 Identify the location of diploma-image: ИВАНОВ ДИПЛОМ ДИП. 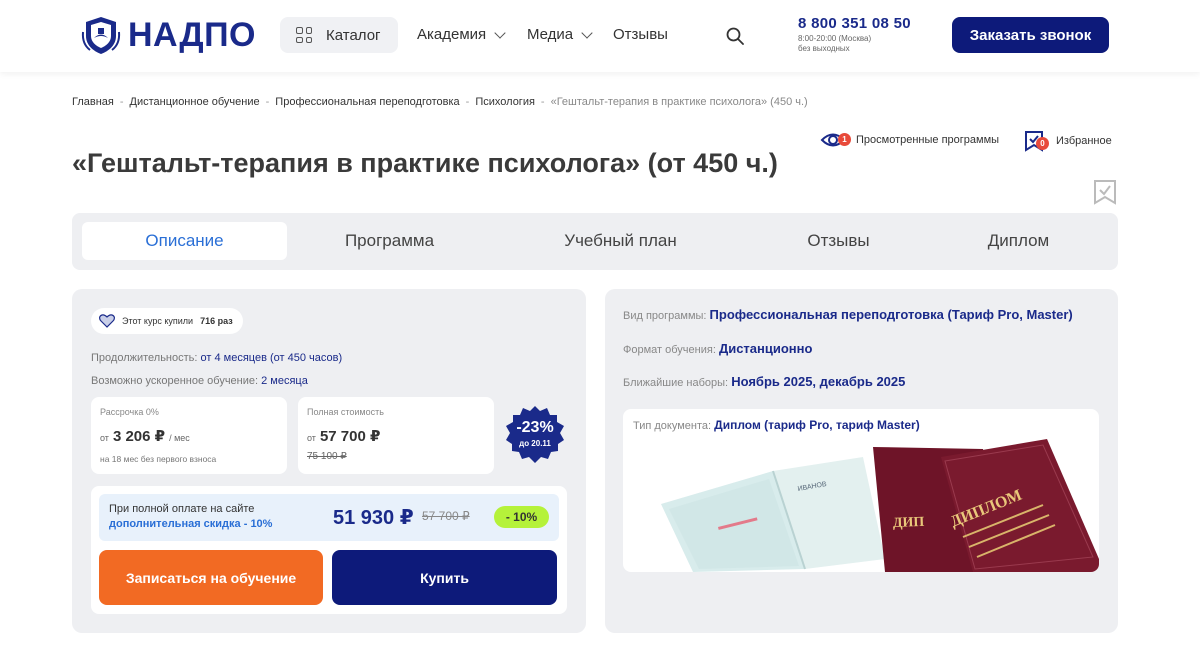
(880, 505).